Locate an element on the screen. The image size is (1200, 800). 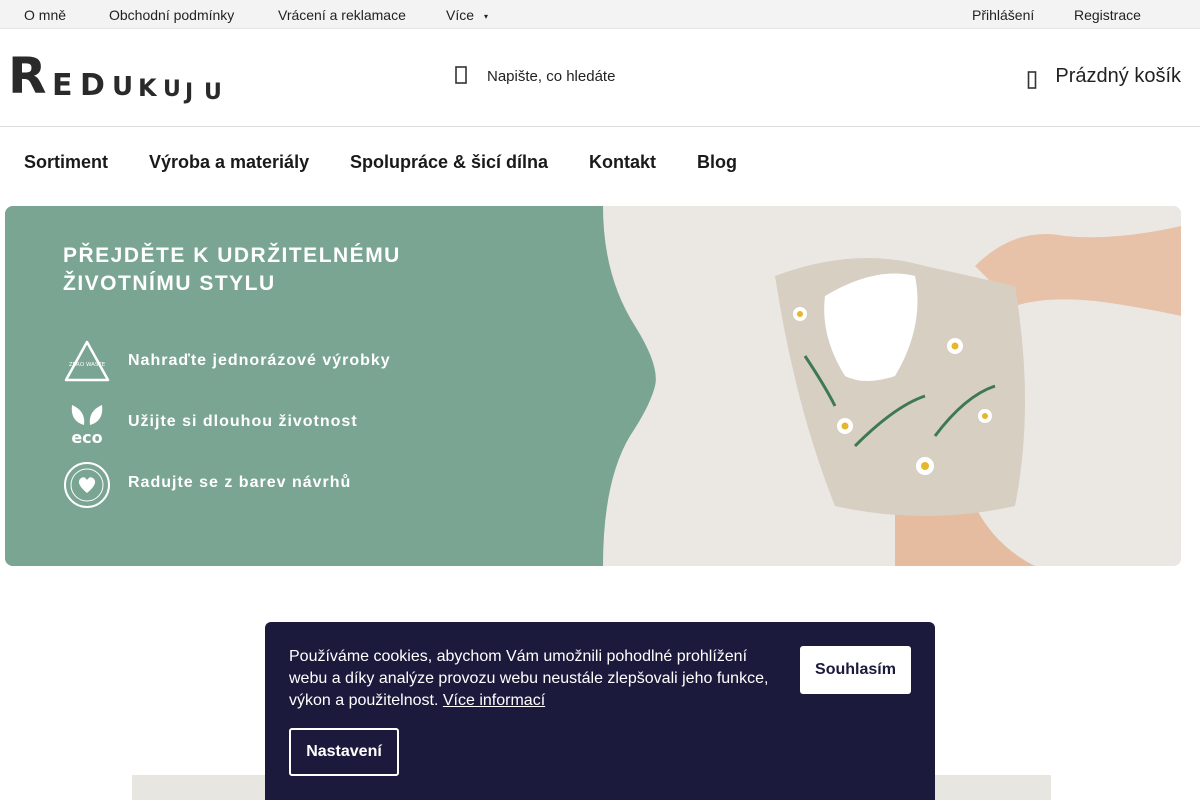
logo-letter: R is located at coordinates (27, 77).